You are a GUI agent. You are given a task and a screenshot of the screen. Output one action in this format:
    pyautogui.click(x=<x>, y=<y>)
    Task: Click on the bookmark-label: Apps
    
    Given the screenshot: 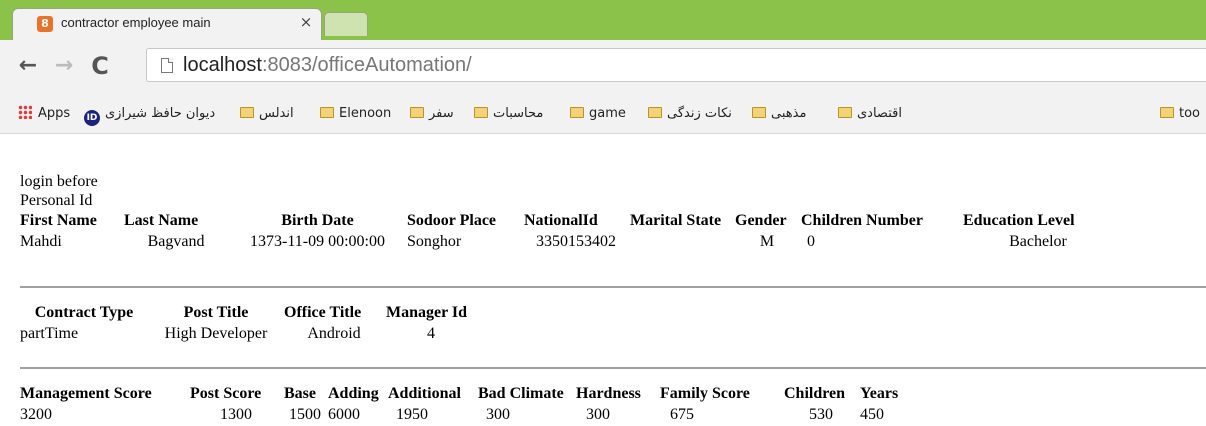 What is the action you would take?
    pyautogui.click(x=54, y=113)
    